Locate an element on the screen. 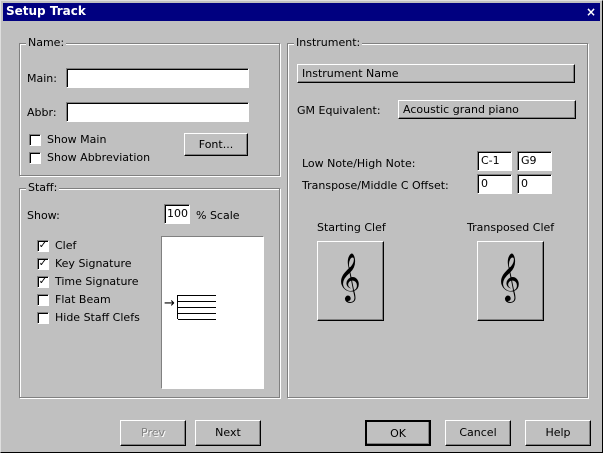  staff-lines is located at coordinates (196, 307).